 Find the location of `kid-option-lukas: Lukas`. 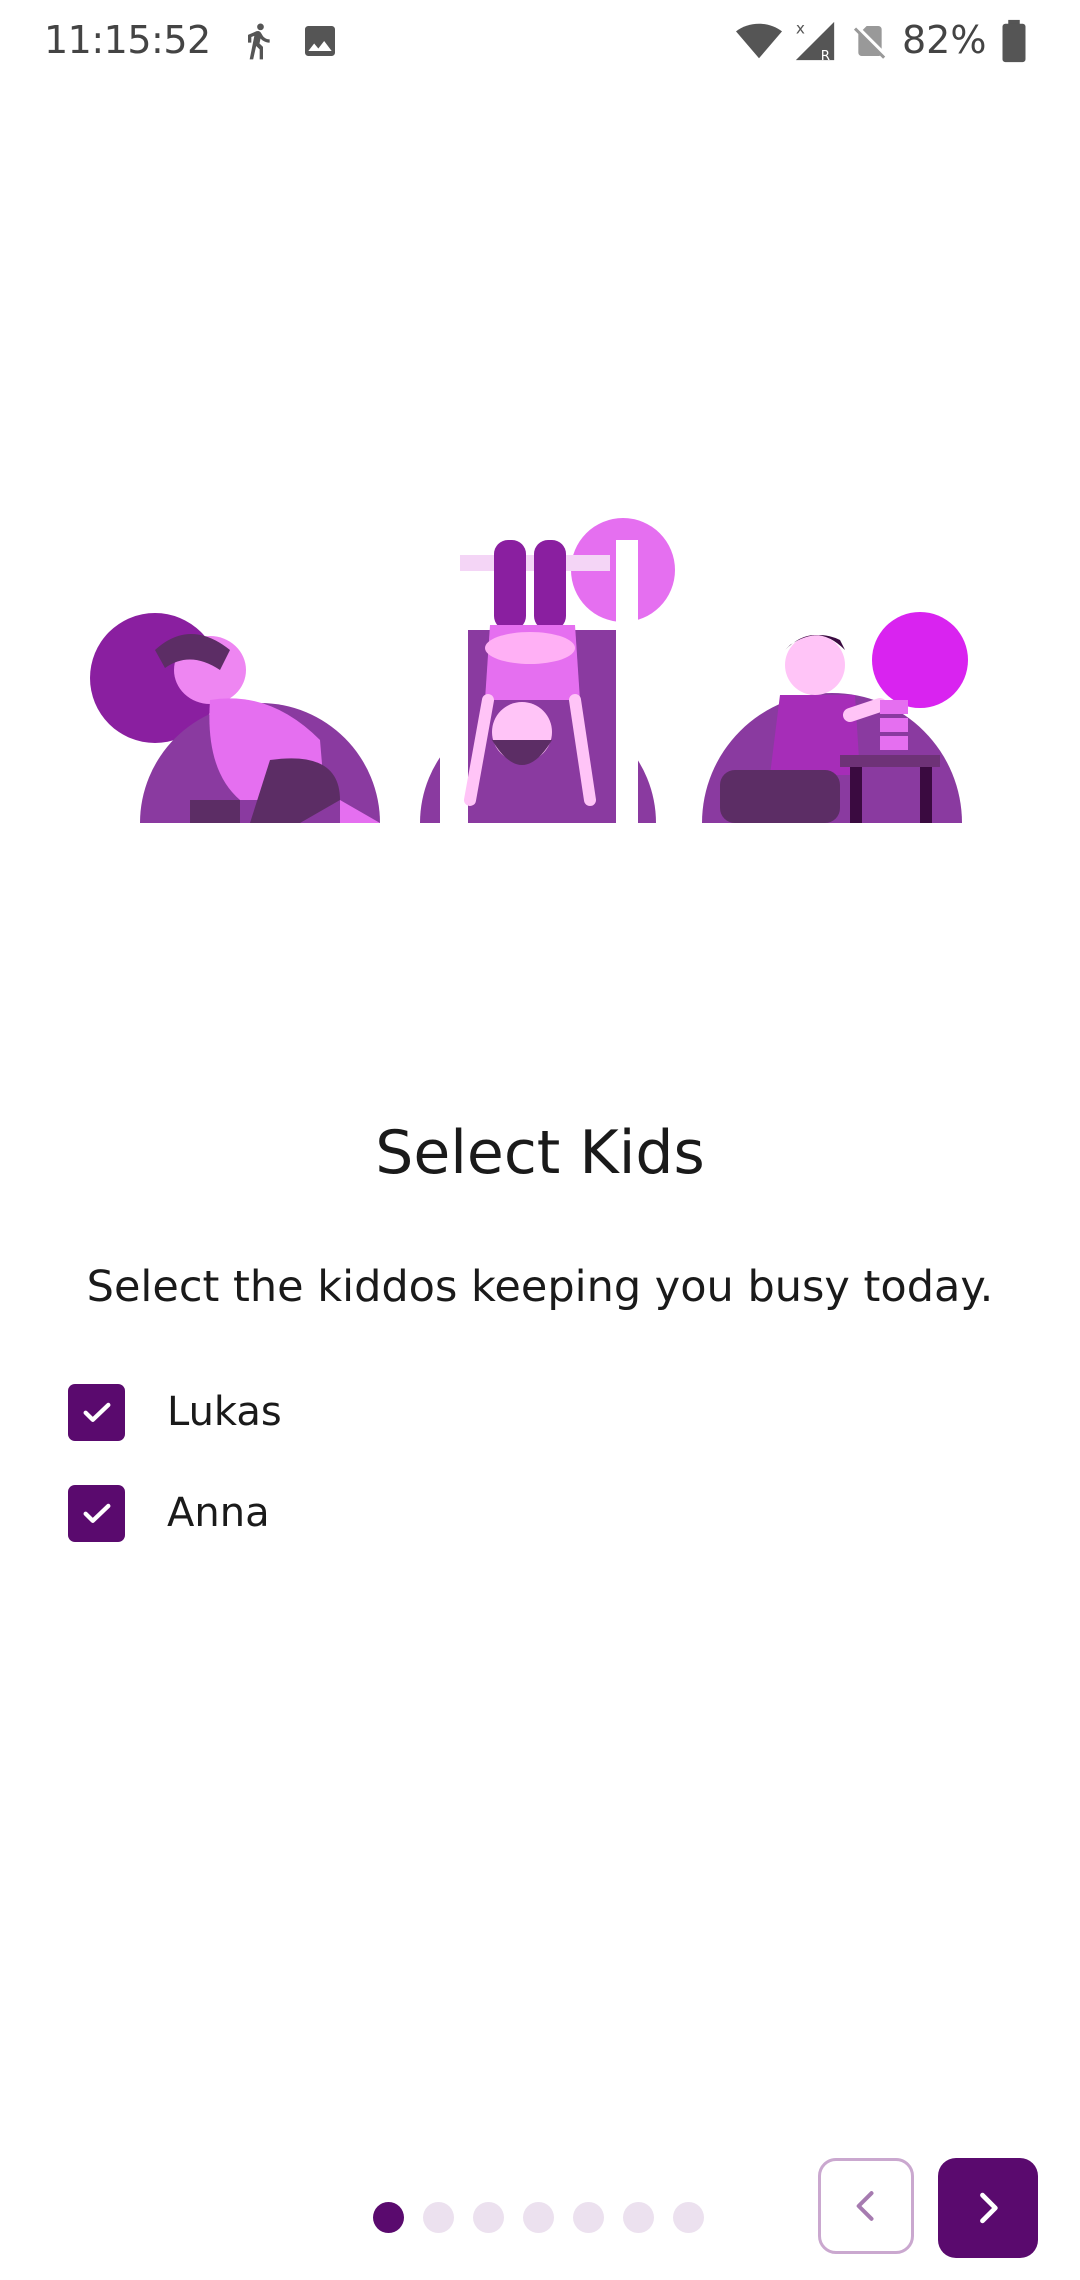

kid-option-lukas: Lukas is located at coordinates (518, 1412).